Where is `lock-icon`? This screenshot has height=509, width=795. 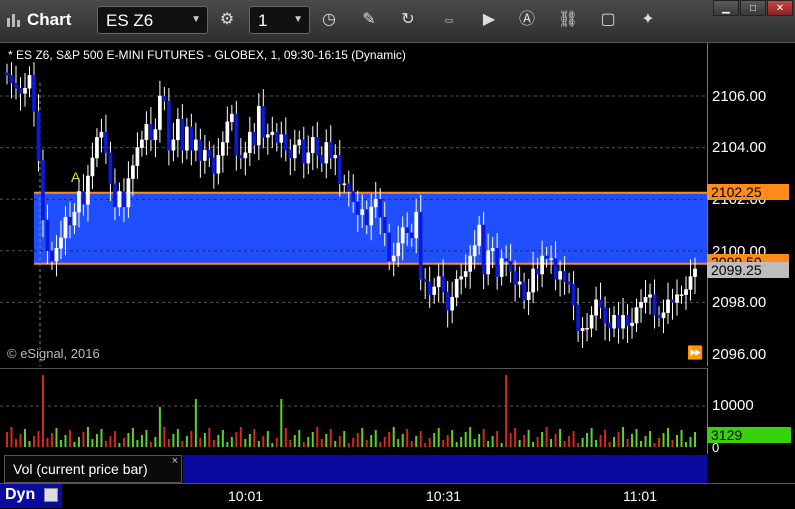
lock-icon is located at coordinates (51, 495).